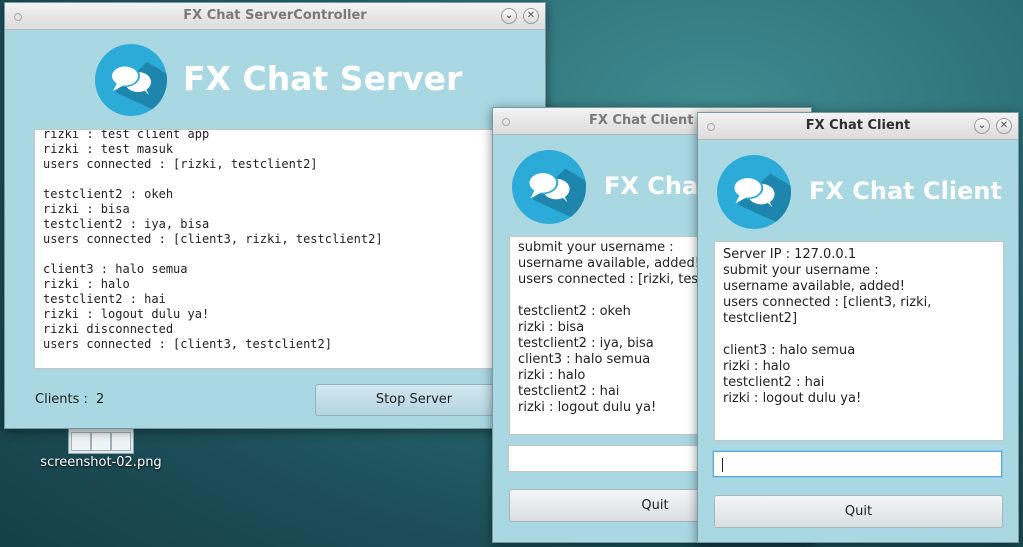 This screenshot has width=1023, height=547. What do you see at coordinates (414, 400) in the screenshot?
I see `stop-server-button: Stop Server` at bounding box center [414, 400].